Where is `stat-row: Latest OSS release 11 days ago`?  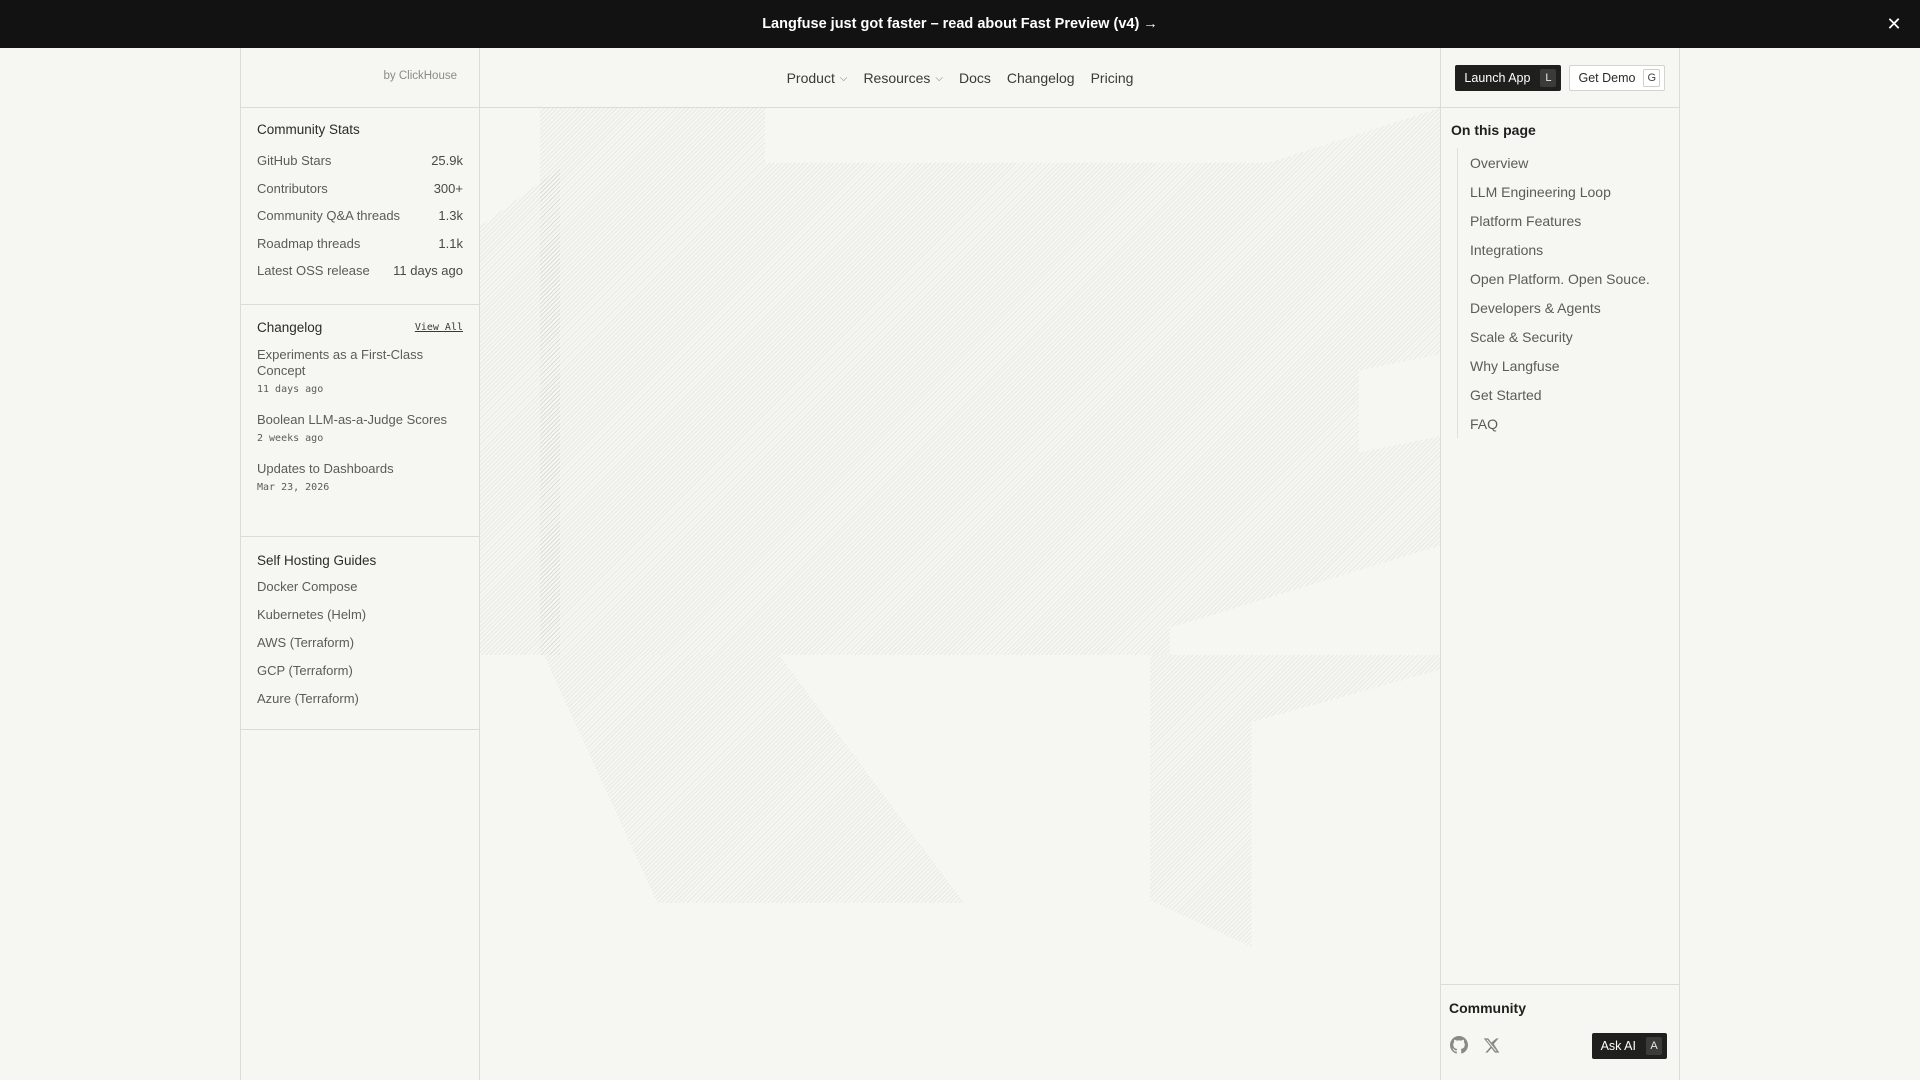 stat-row: Latest OSS release 11 days ago is located at coordinates (360, 271).